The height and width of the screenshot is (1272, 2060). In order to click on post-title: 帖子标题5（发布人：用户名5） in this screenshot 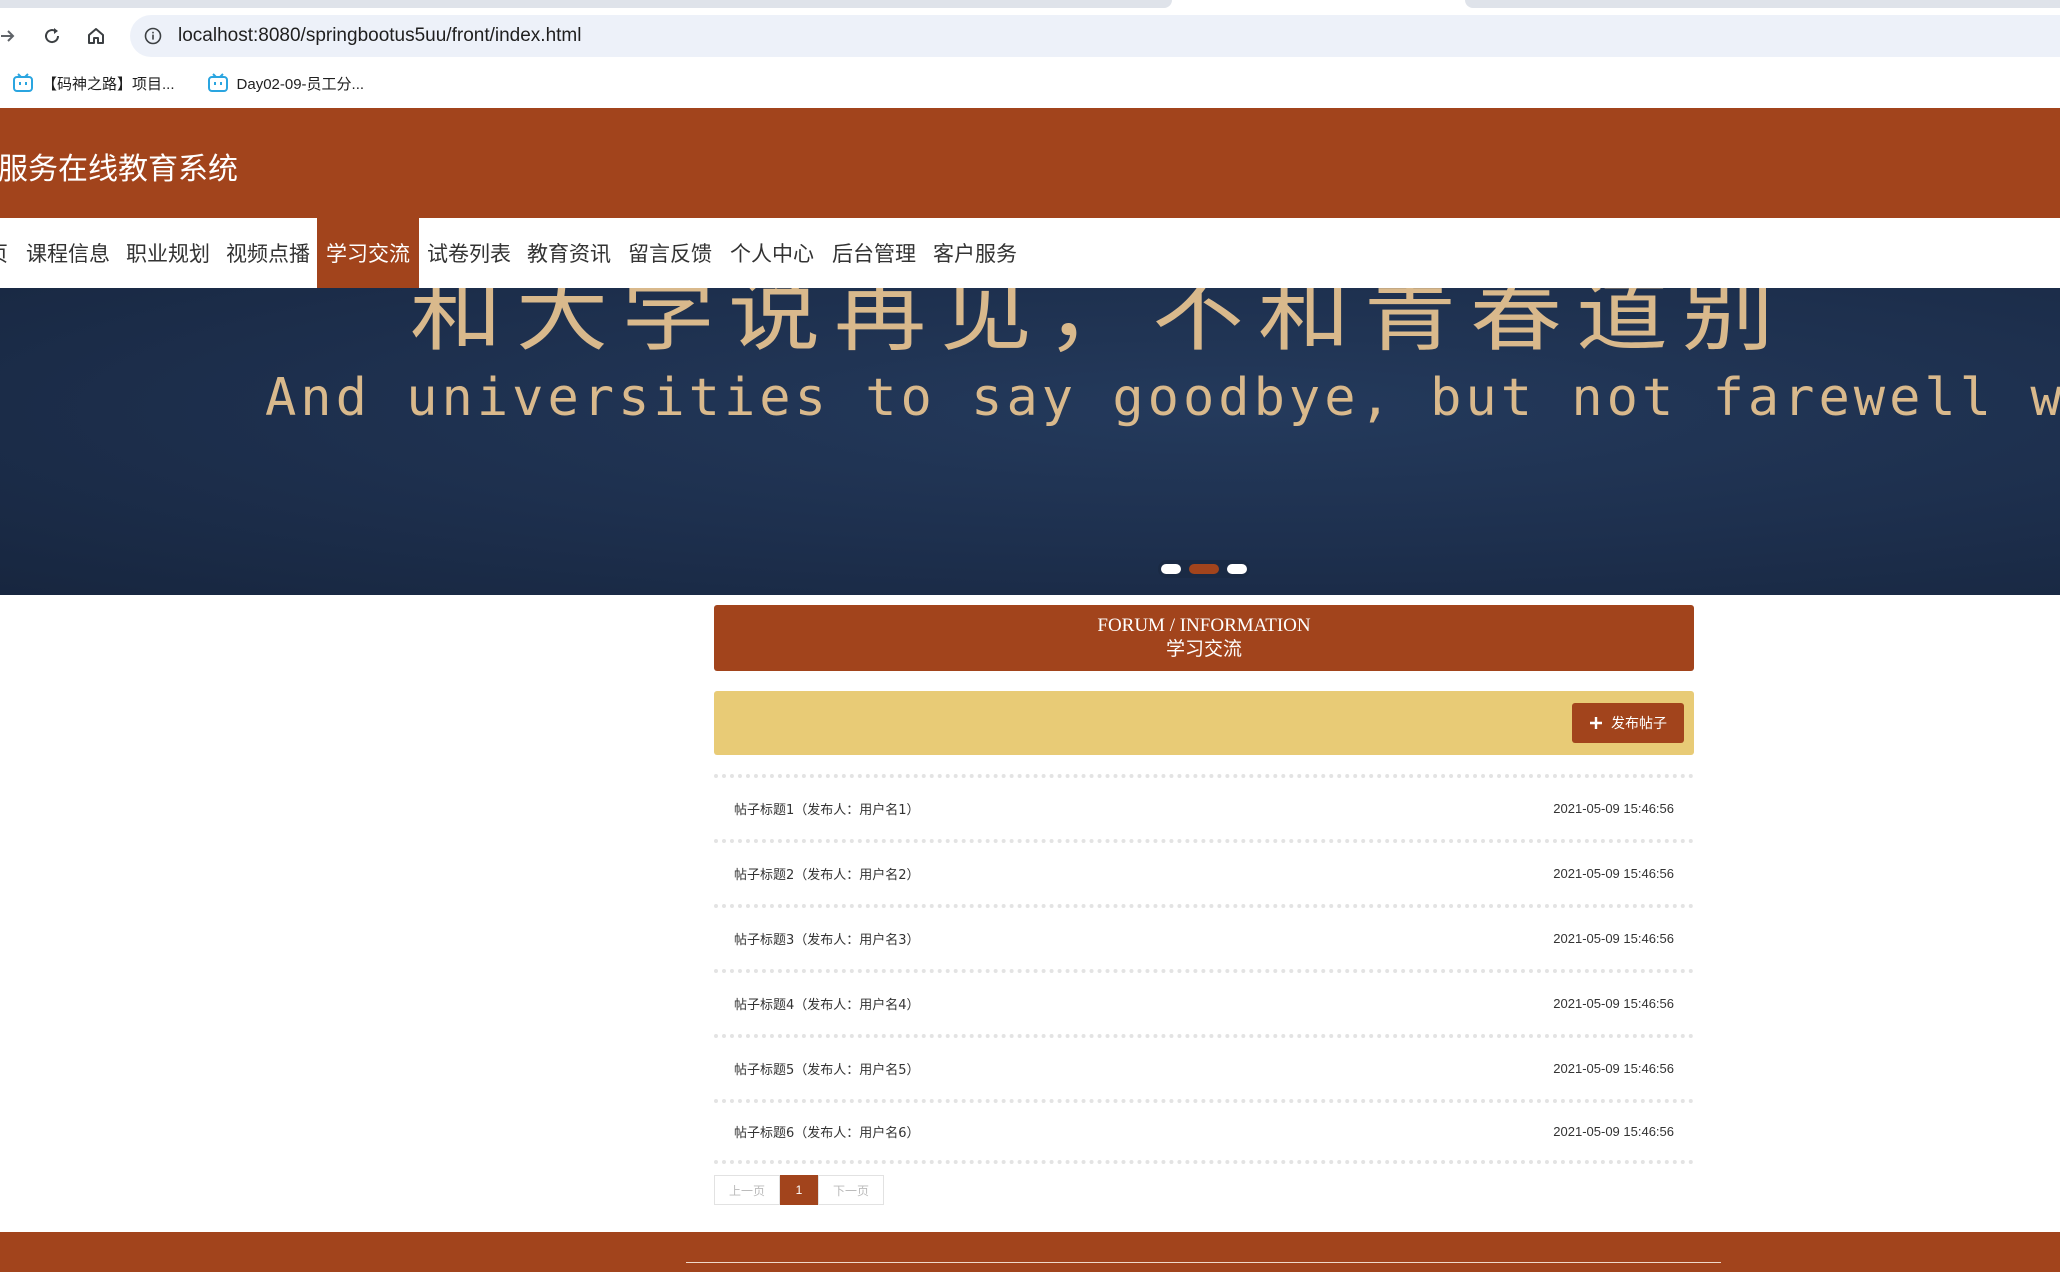, I will do `click(827, 1068)`.